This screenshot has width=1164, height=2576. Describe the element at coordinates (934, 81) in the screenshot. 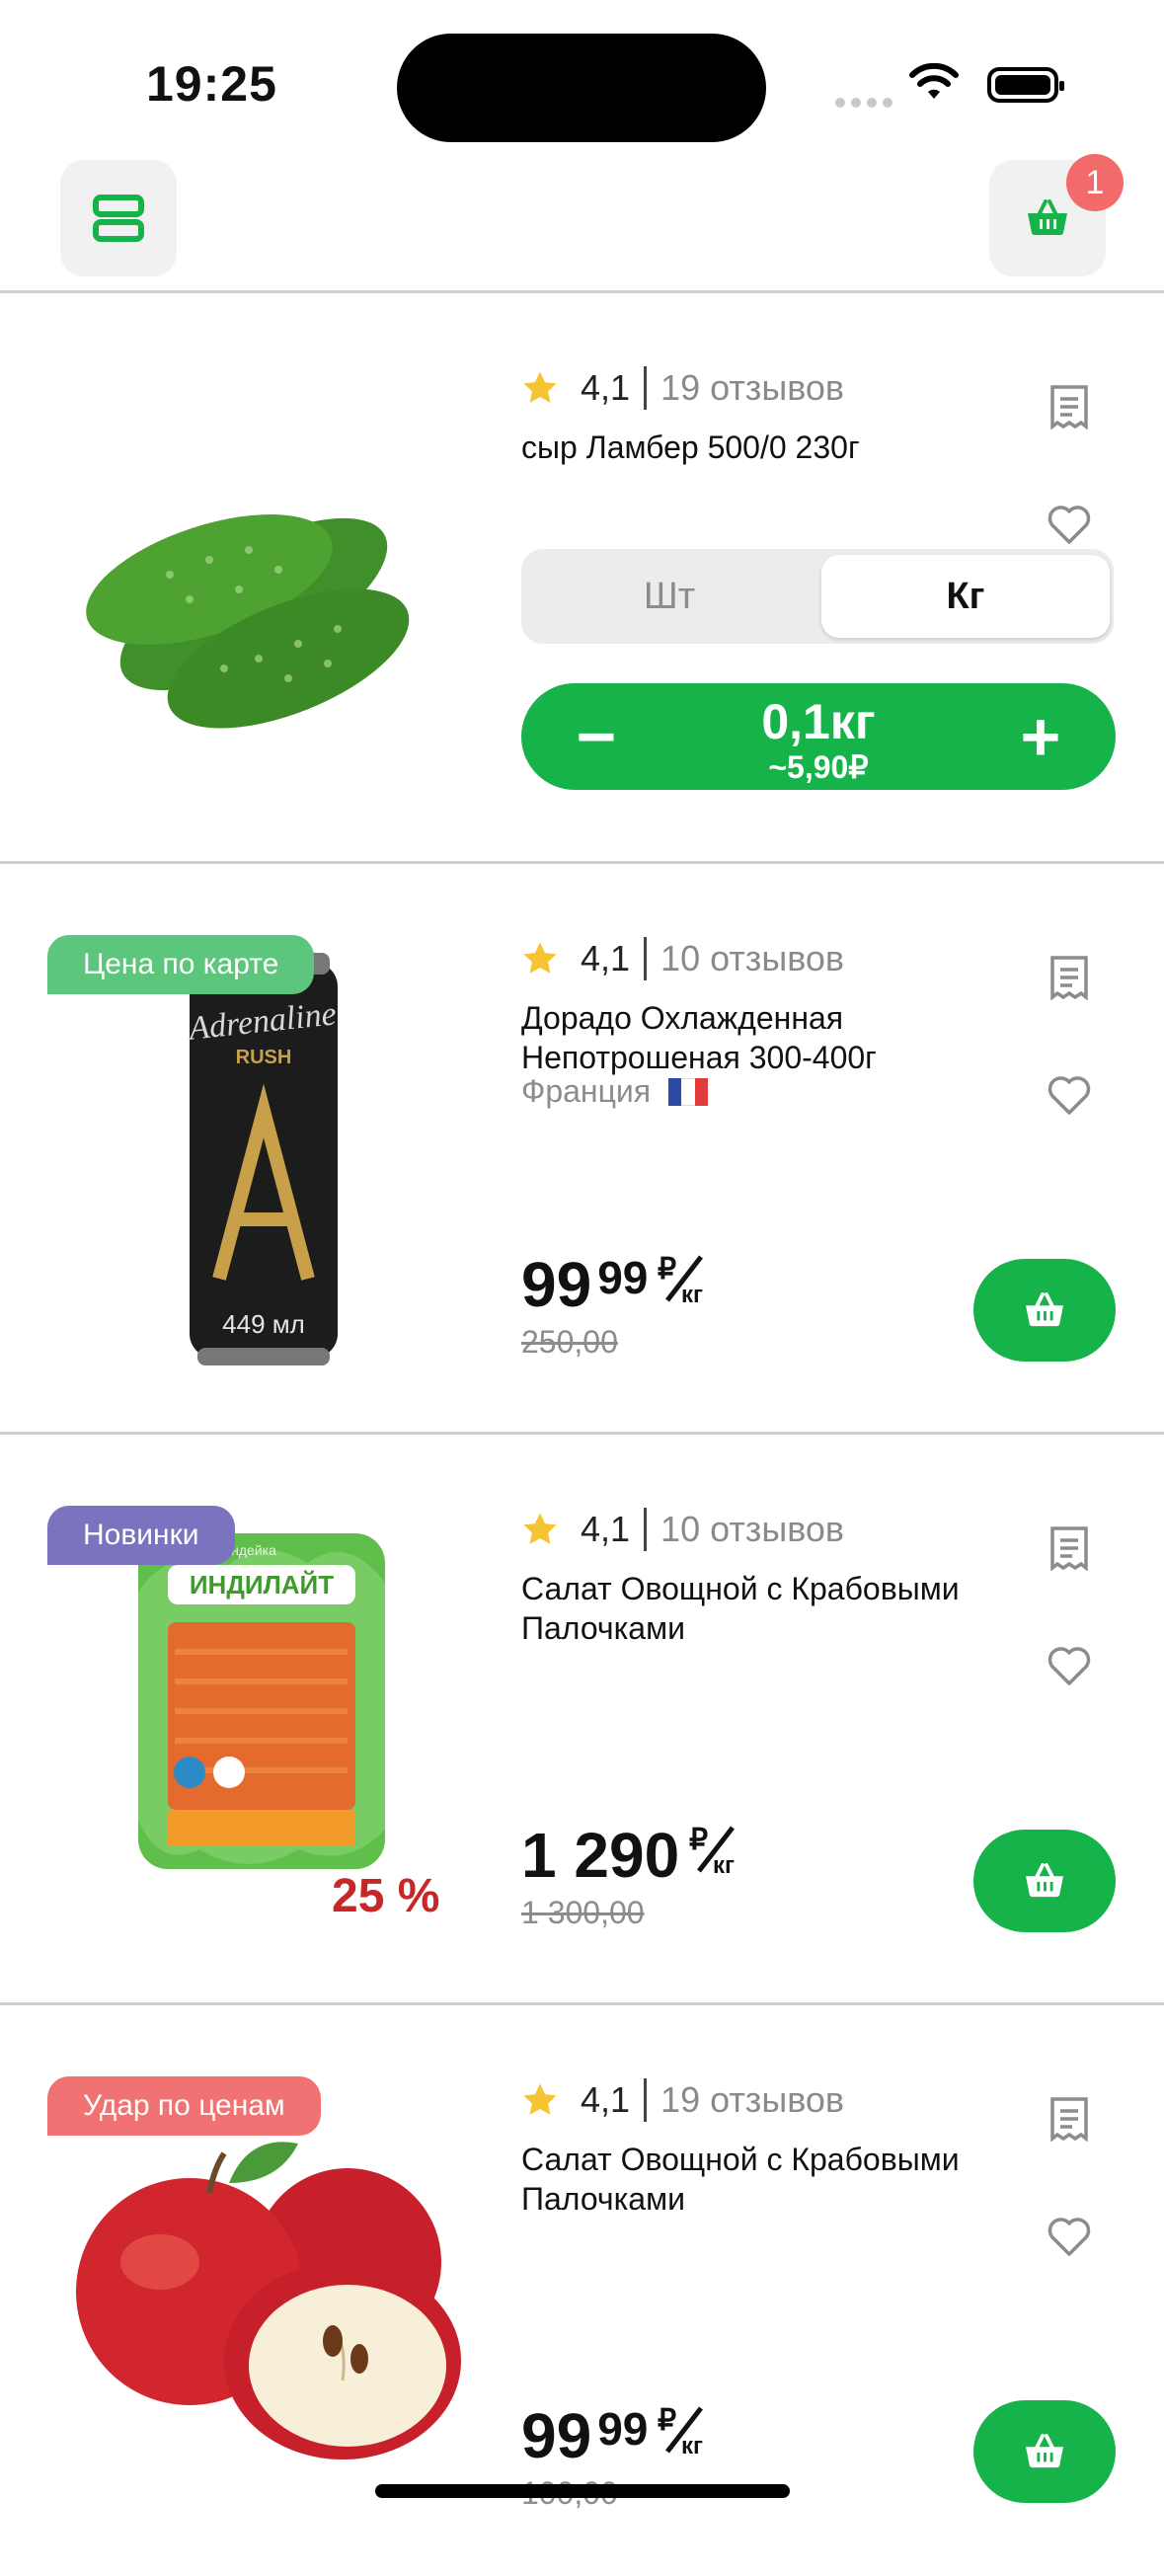

I see `wifi-icon` at that location.